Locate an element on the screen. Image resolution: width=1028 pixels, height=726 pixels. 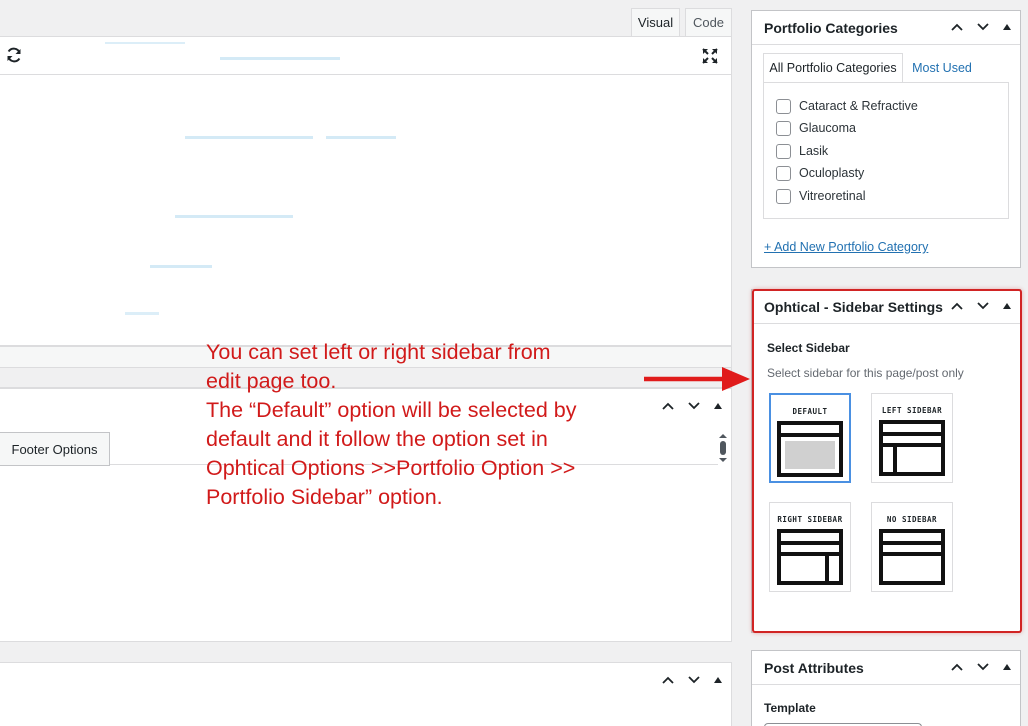
tab-most-used: Most Used is located at coordinates (942, 68).